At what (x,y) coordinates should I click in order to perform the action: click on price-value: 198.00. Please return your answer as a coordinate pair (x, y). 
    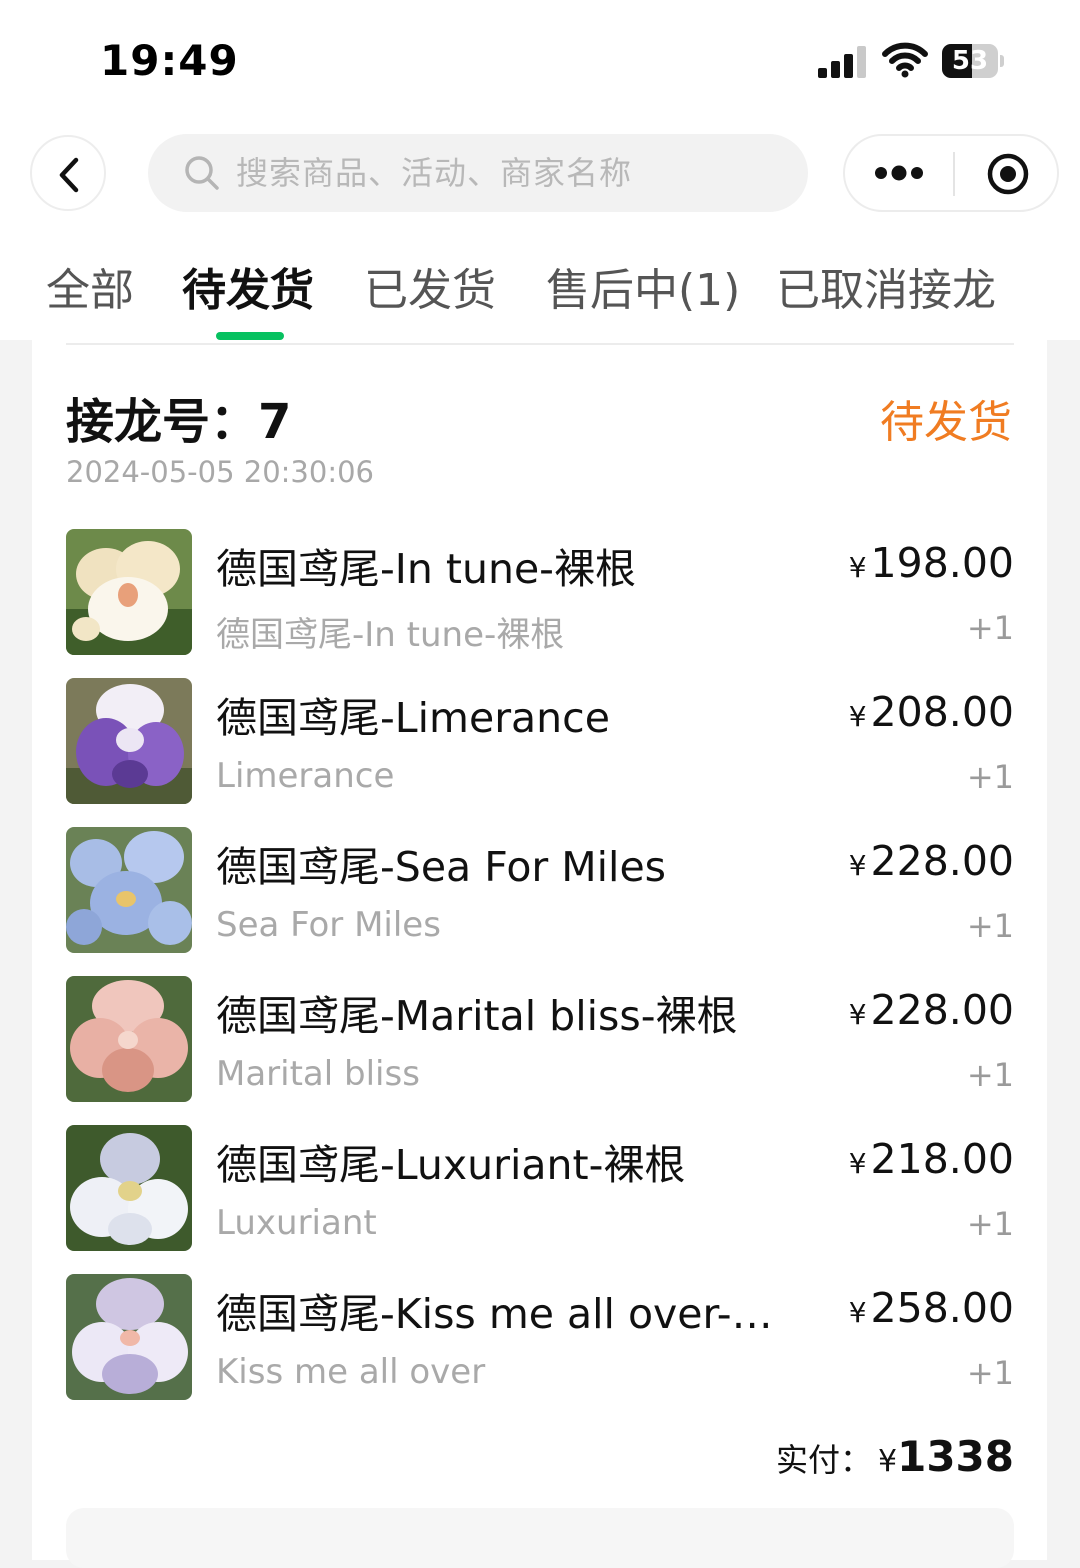
    Looking at the image, I should click on (942, 563).